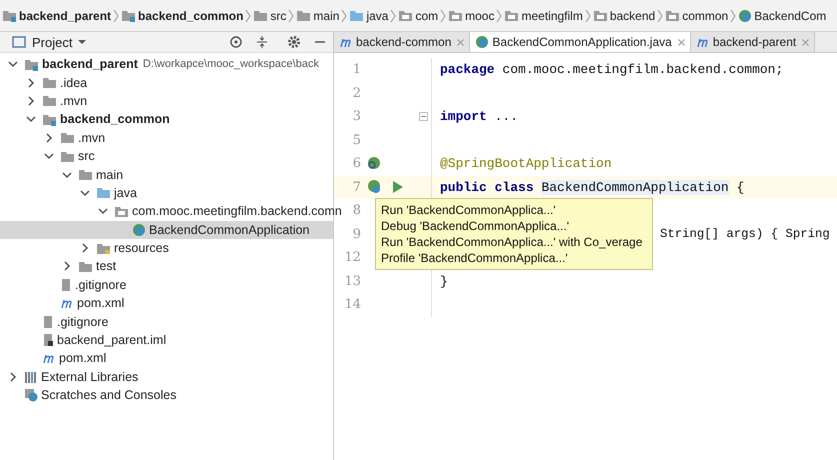  I want to click on panel-title: Project, so click(52, 42).